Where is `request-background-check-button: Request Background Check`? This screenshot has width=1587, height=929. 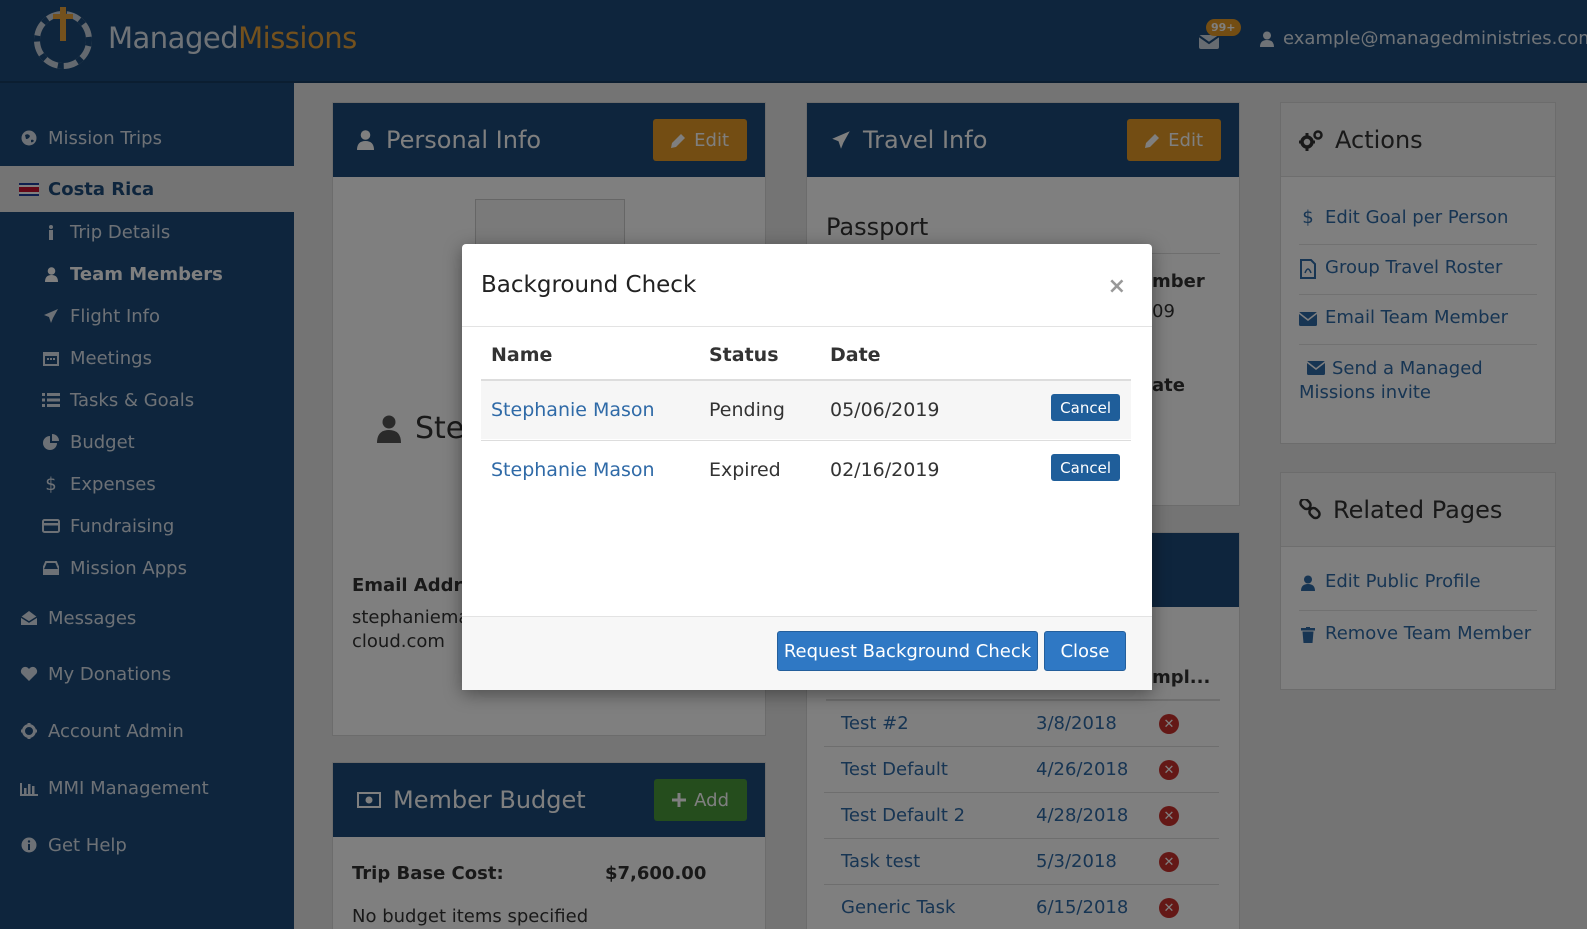
request-background-check-button: Request Background Check is located at coordinates (907, 651).